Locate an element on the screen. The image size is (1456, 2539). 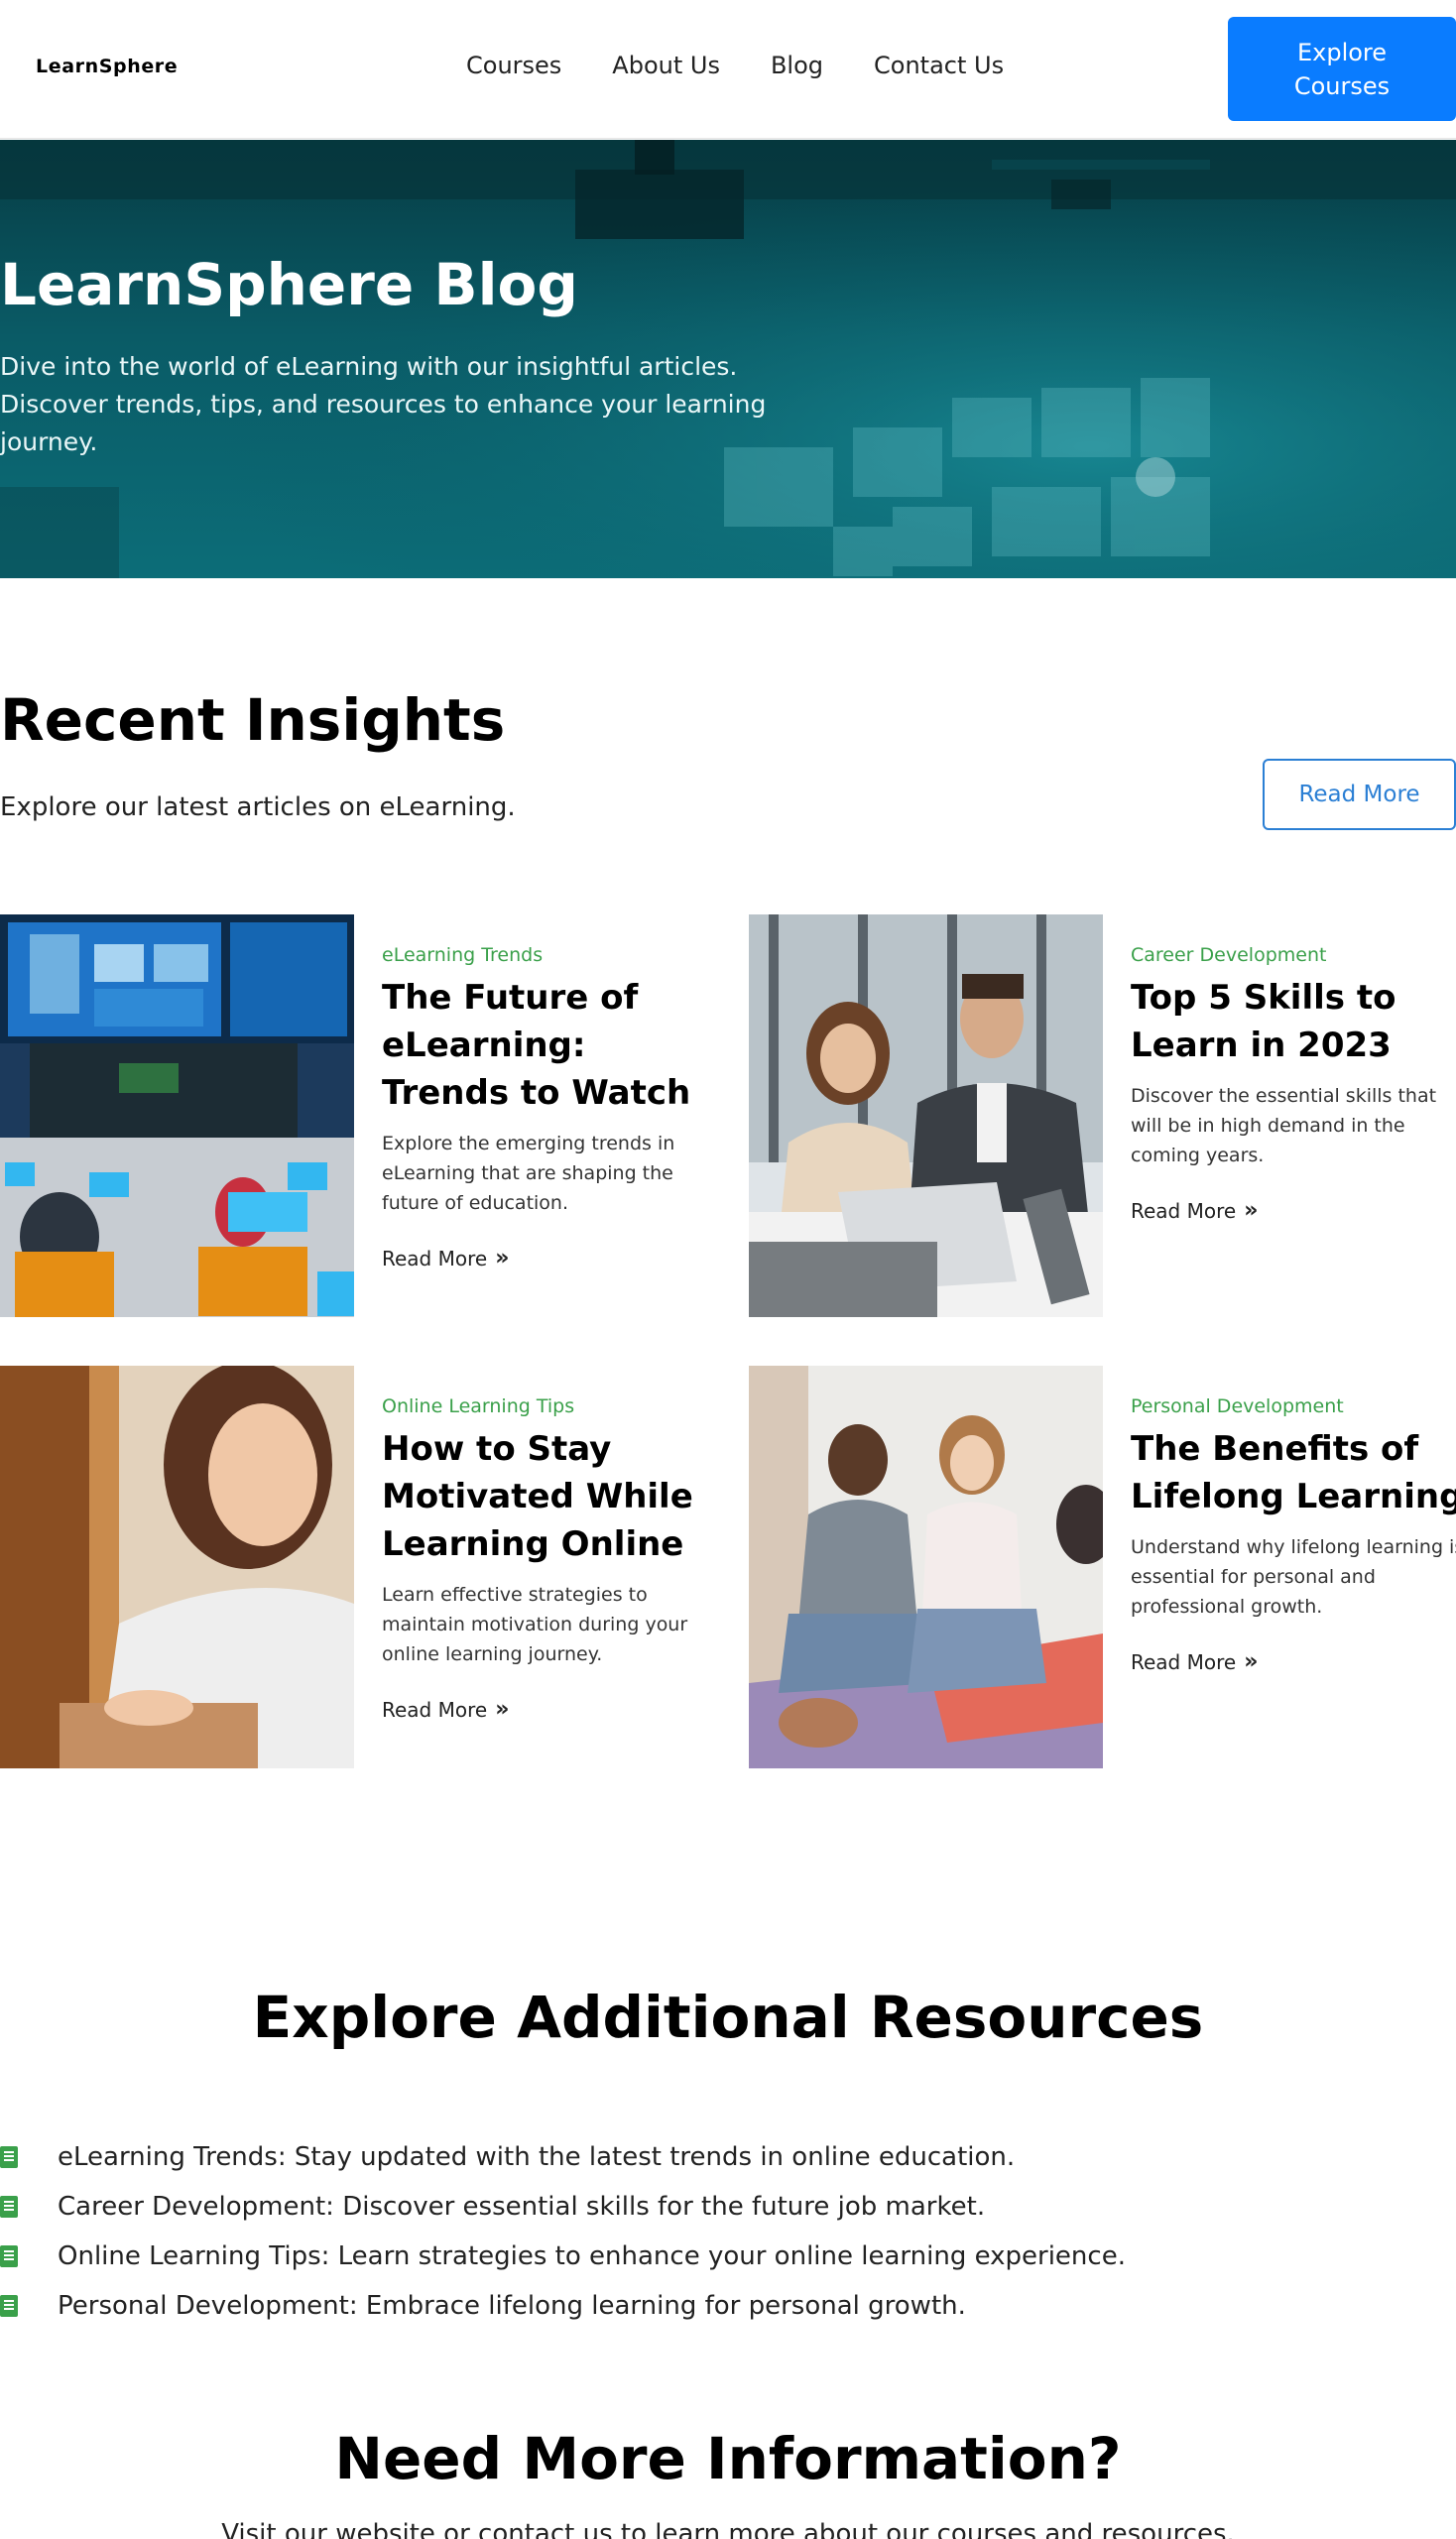
article-image-classroom is located at coordinates (177, 1115).